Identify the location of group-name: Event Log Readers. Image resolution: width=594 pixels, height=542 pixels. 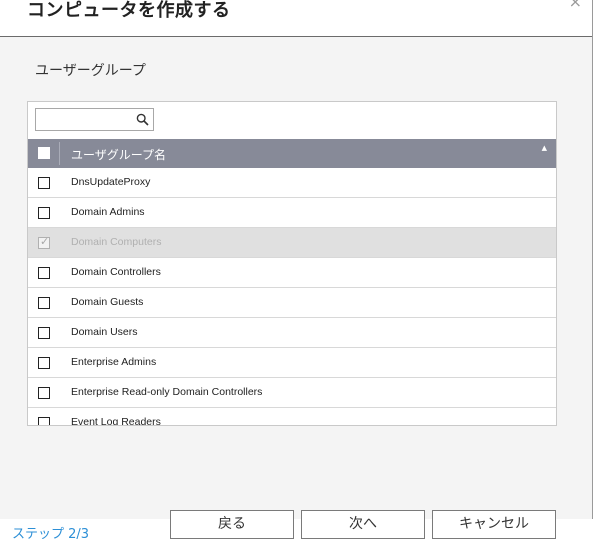
(116, 421).